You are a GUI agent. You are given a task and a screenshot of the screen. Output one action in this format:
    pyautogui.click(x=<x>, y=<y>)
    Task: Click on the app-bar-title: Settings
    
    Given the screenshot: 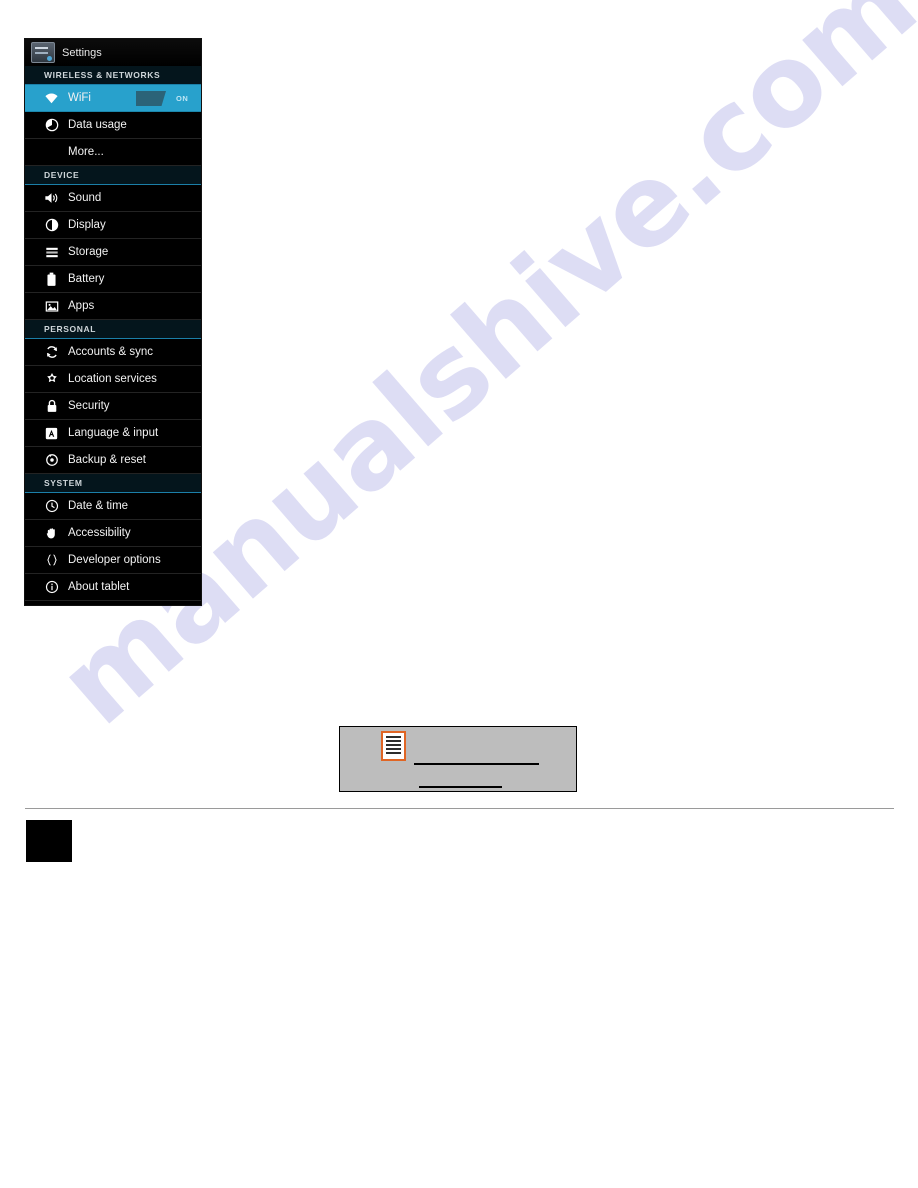 What is the action you would take?
    pyautogui.click(x=82, y=52)
    